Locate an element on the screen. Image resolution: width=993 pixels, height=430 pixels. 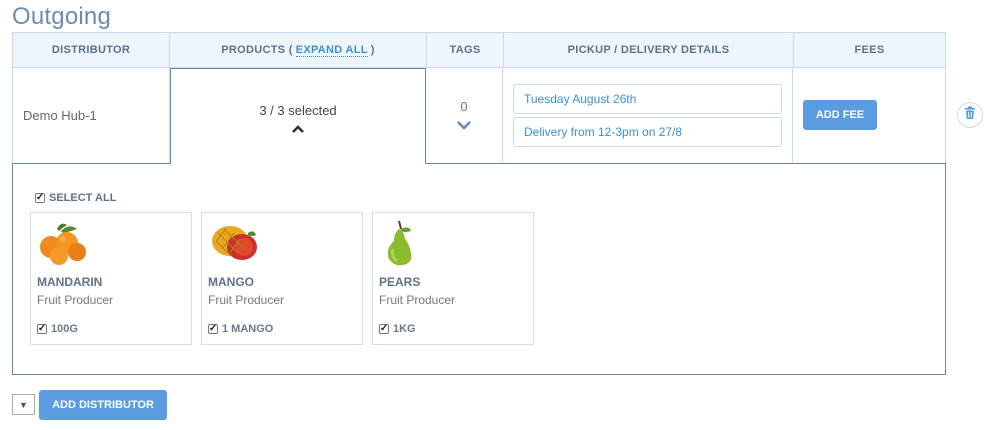
select-all-checkbox: ✓ is located at coordinates (40, 198).